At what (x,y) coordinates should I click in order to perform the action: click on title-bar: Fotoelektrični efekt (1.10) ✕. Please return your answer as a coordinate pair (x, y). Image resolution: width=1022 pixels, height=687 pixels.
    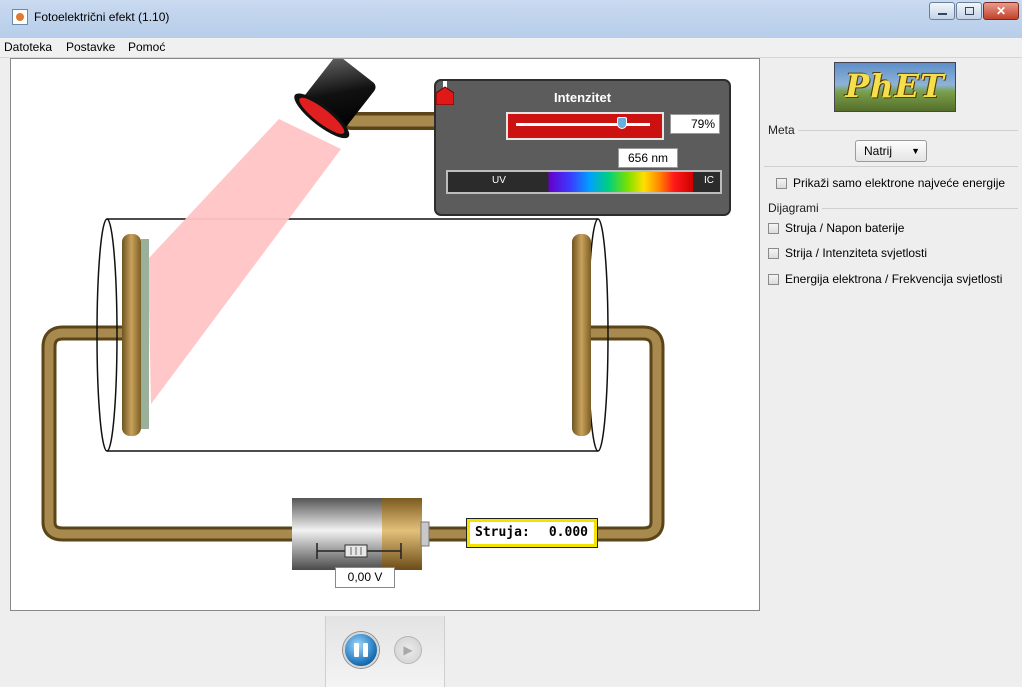
    Looking at the image, I should click on (511, 19).